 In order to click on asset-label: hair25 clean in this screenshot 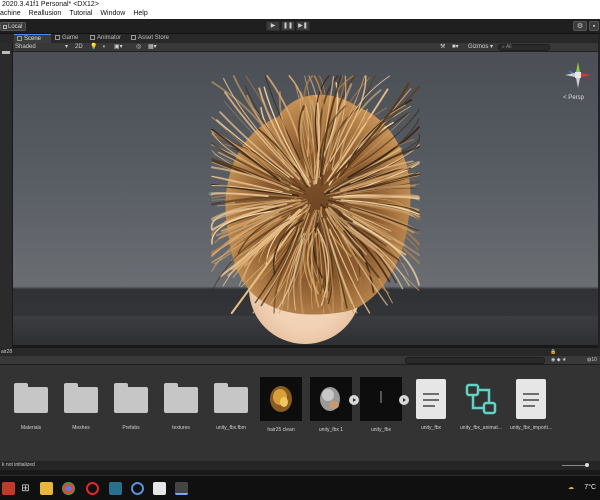, I will do `click(281, 430)`.